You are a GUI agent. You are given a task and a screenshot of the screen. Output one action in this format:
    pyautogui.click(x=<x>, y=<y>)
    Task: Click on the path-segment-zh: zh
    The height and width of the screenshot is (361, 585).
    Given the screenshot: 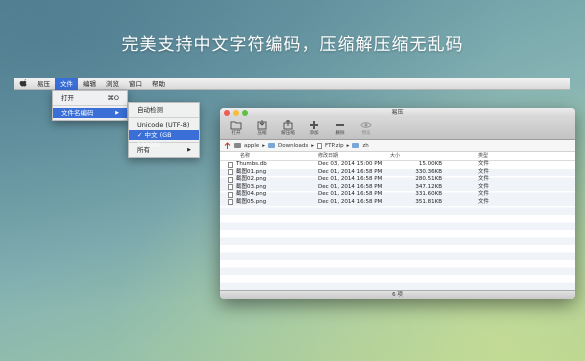 What is the action you would take?
    pyautogui.click(x=365, y=146)
    